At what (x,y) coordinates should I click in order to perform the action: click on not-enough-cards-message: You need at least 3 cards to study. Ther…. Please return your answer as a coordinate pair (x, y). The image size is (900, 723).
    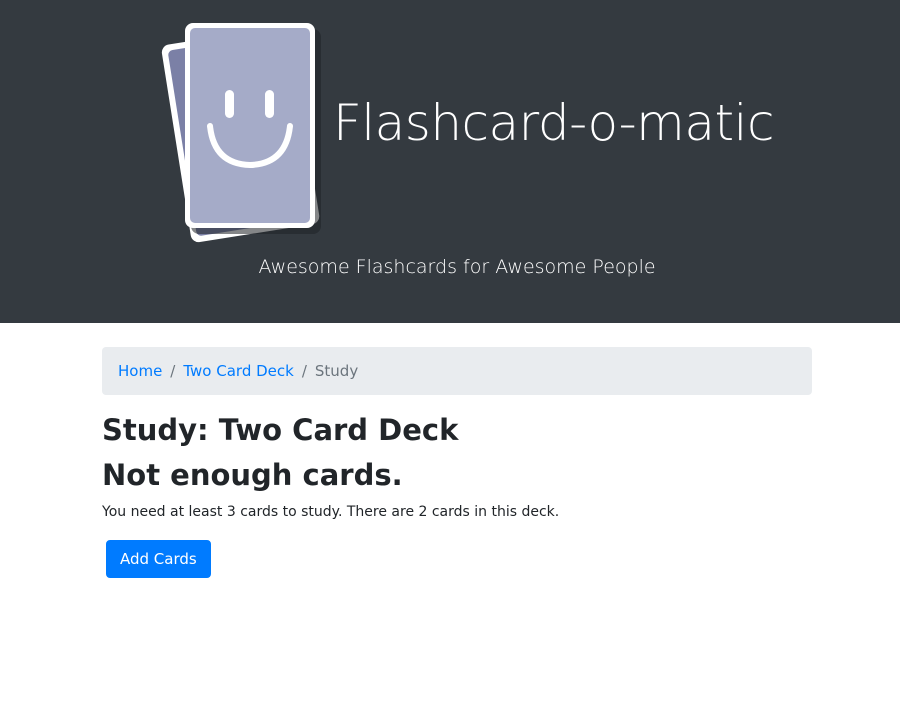
    Looking at the image, I should click on (331, 512).